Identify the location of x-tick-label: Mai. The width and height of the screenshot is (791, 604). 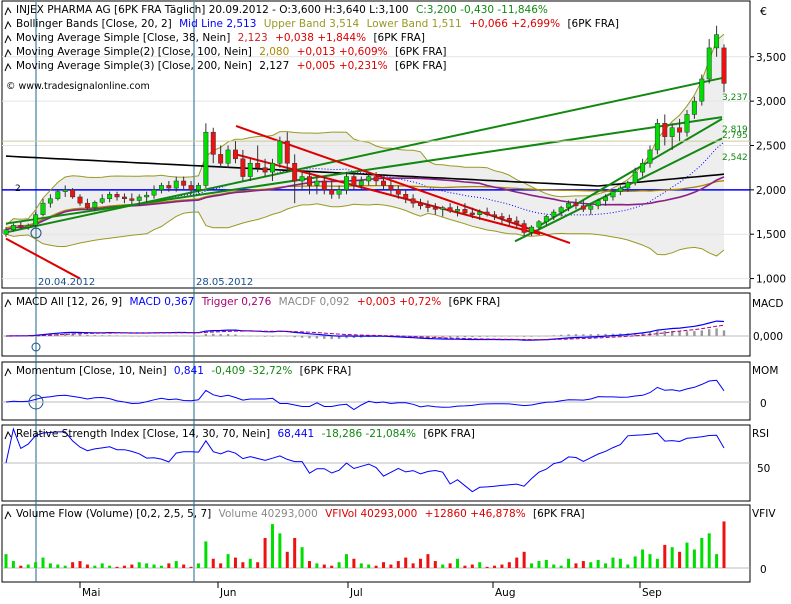
(91, 593).